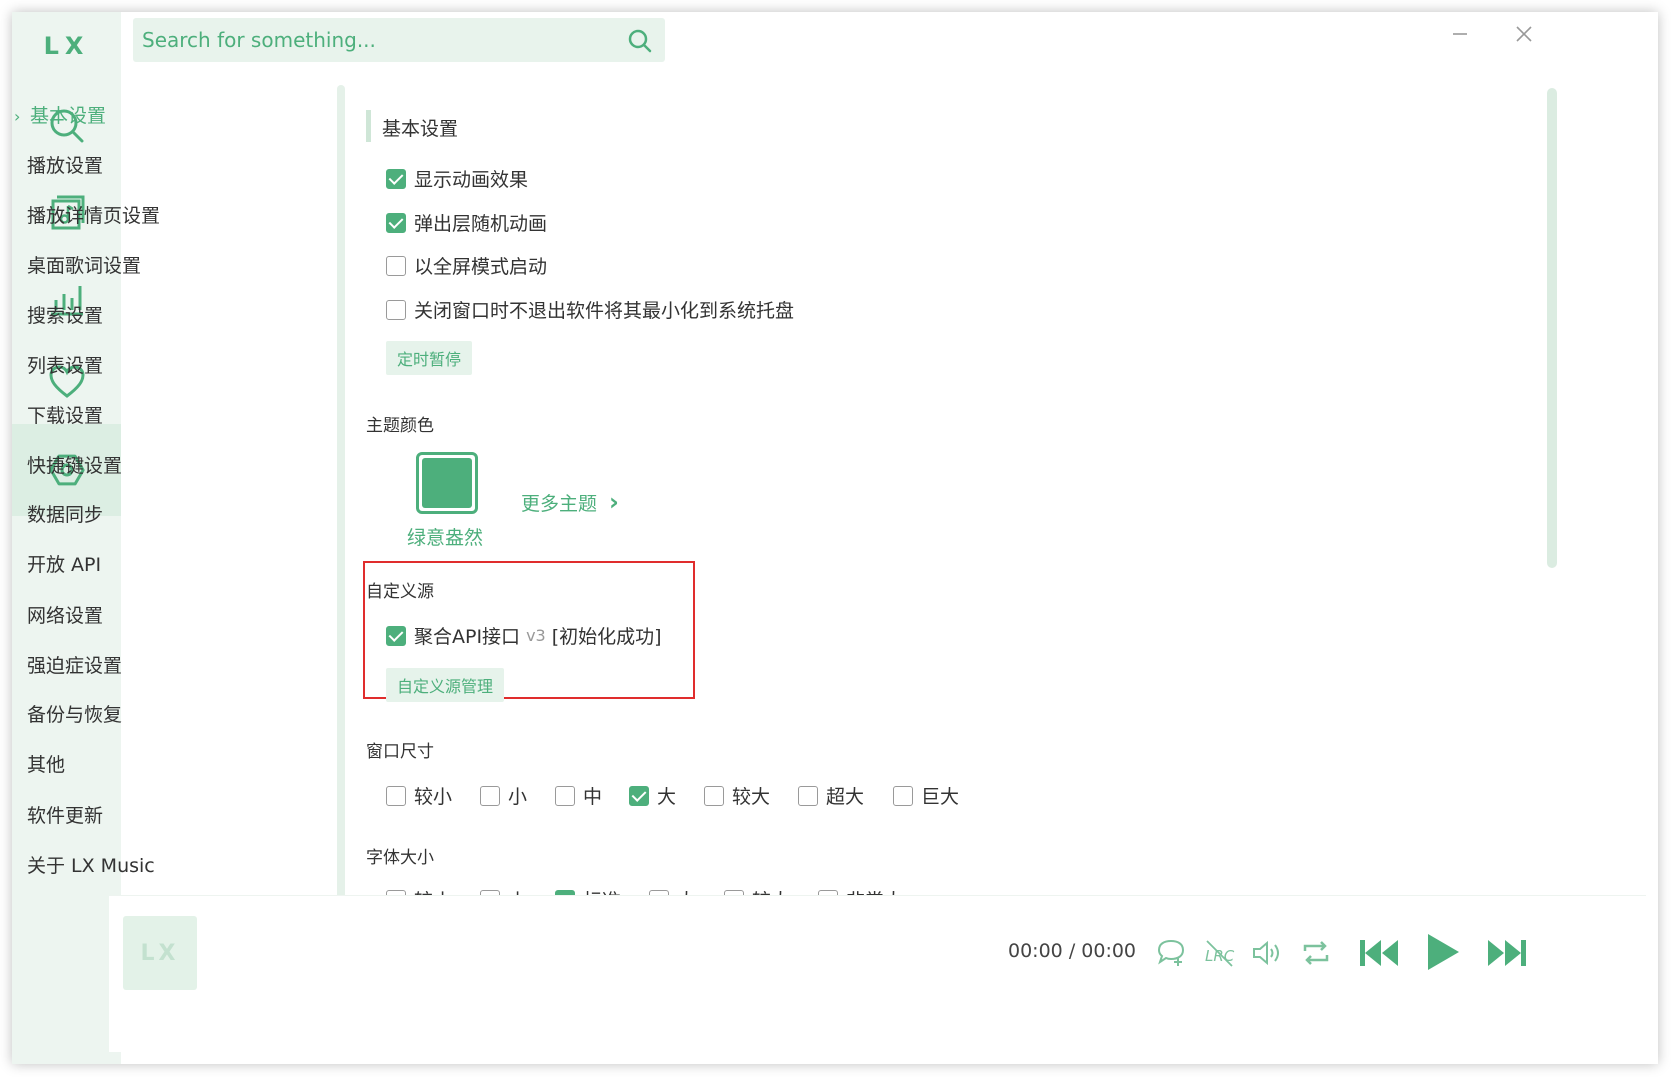 The width and height of the screenshot is (1671, 1077). What do you see at coordinates (593, 797) in the screenshot?
I see `option-label: 中` at bounding box center [593, 797].